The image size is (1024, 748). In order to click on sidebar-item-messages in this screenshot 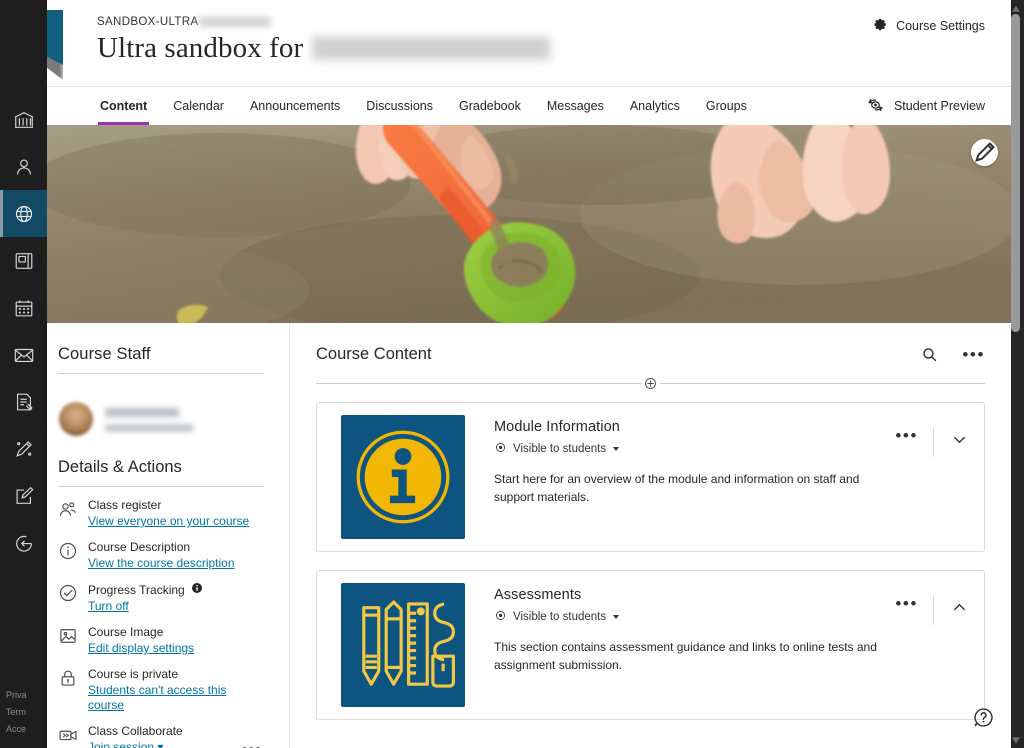, I will do `click(23, 354)`.